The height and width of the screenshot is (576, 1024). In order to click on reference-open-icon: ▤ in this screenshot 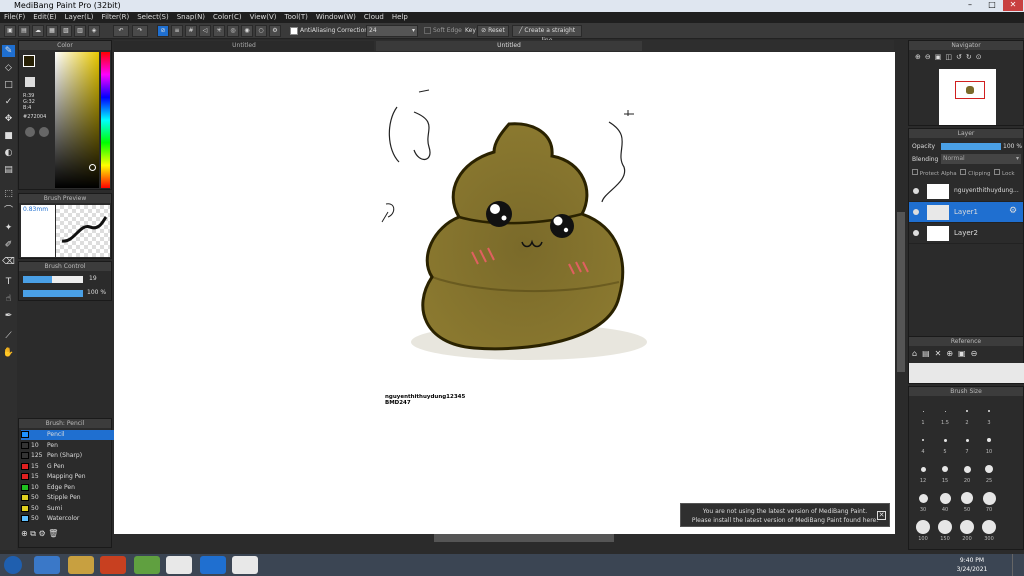, I will do `click(928, 353)`.